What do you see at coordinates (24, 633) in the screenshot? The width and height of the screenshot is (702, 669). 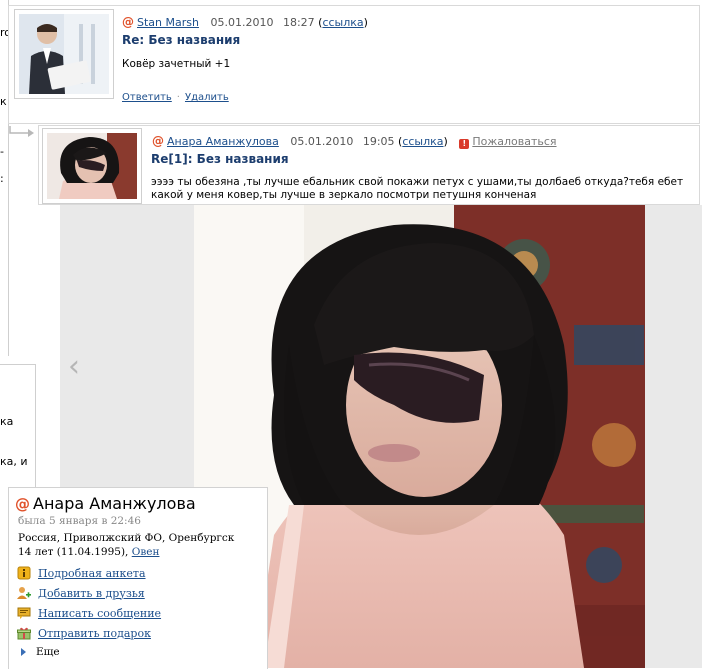 I see `gift-icon` at bounding box center [24, 633].